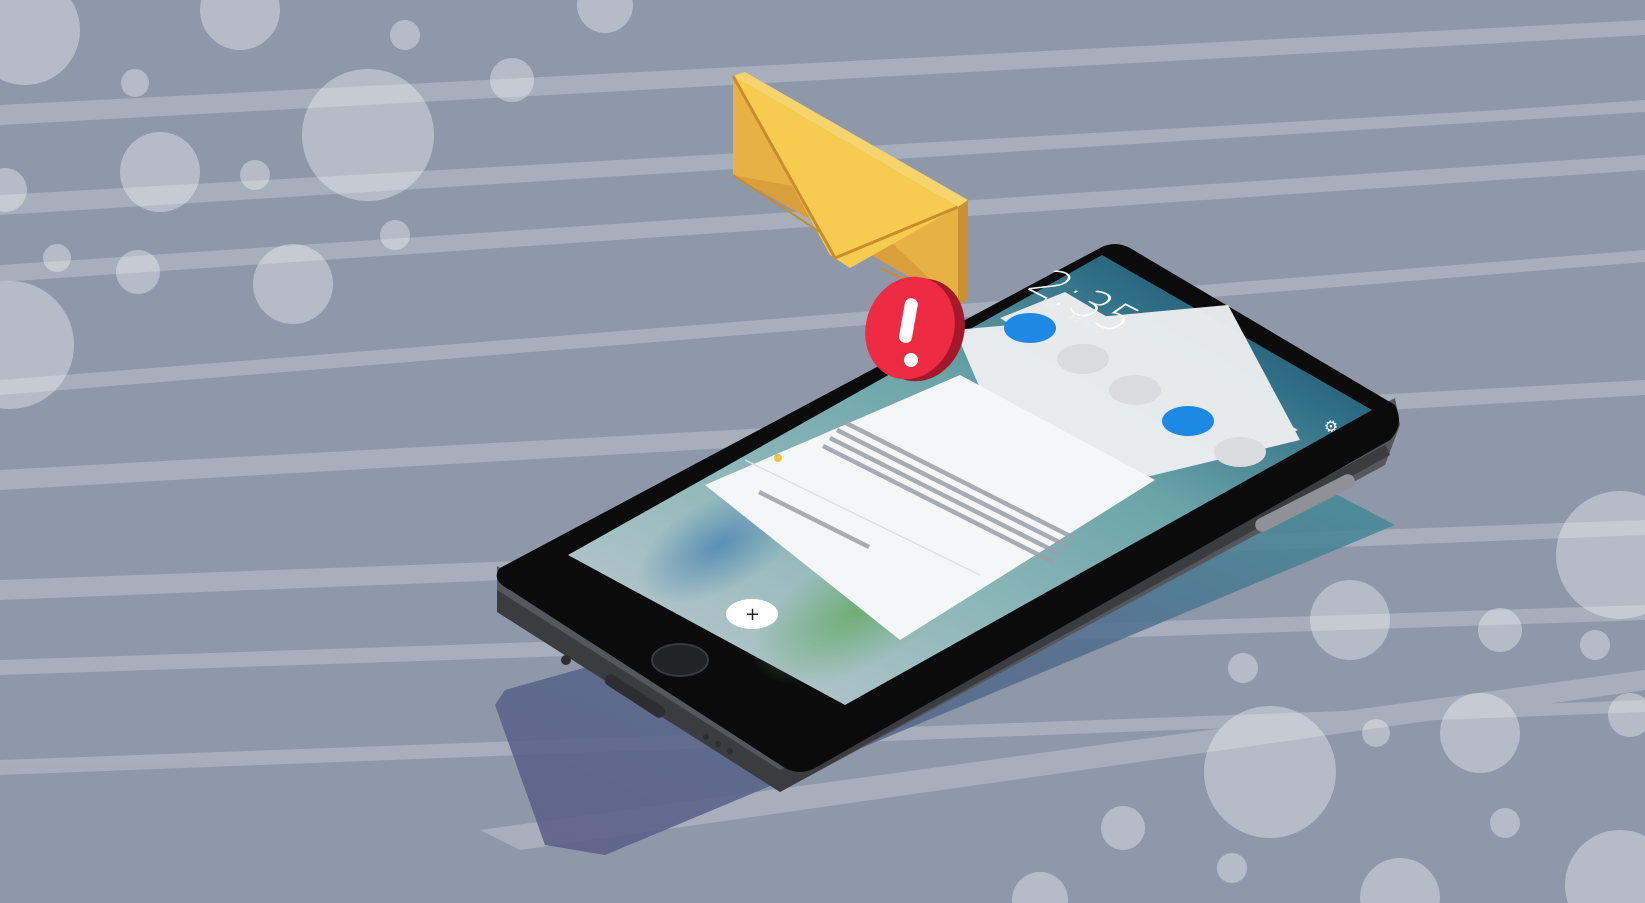 This screenshot has width=1645, height=903. Describe the element at coordinates (1030, 328) in the screenshot. I see `toggle-wifi-icon` at that location.